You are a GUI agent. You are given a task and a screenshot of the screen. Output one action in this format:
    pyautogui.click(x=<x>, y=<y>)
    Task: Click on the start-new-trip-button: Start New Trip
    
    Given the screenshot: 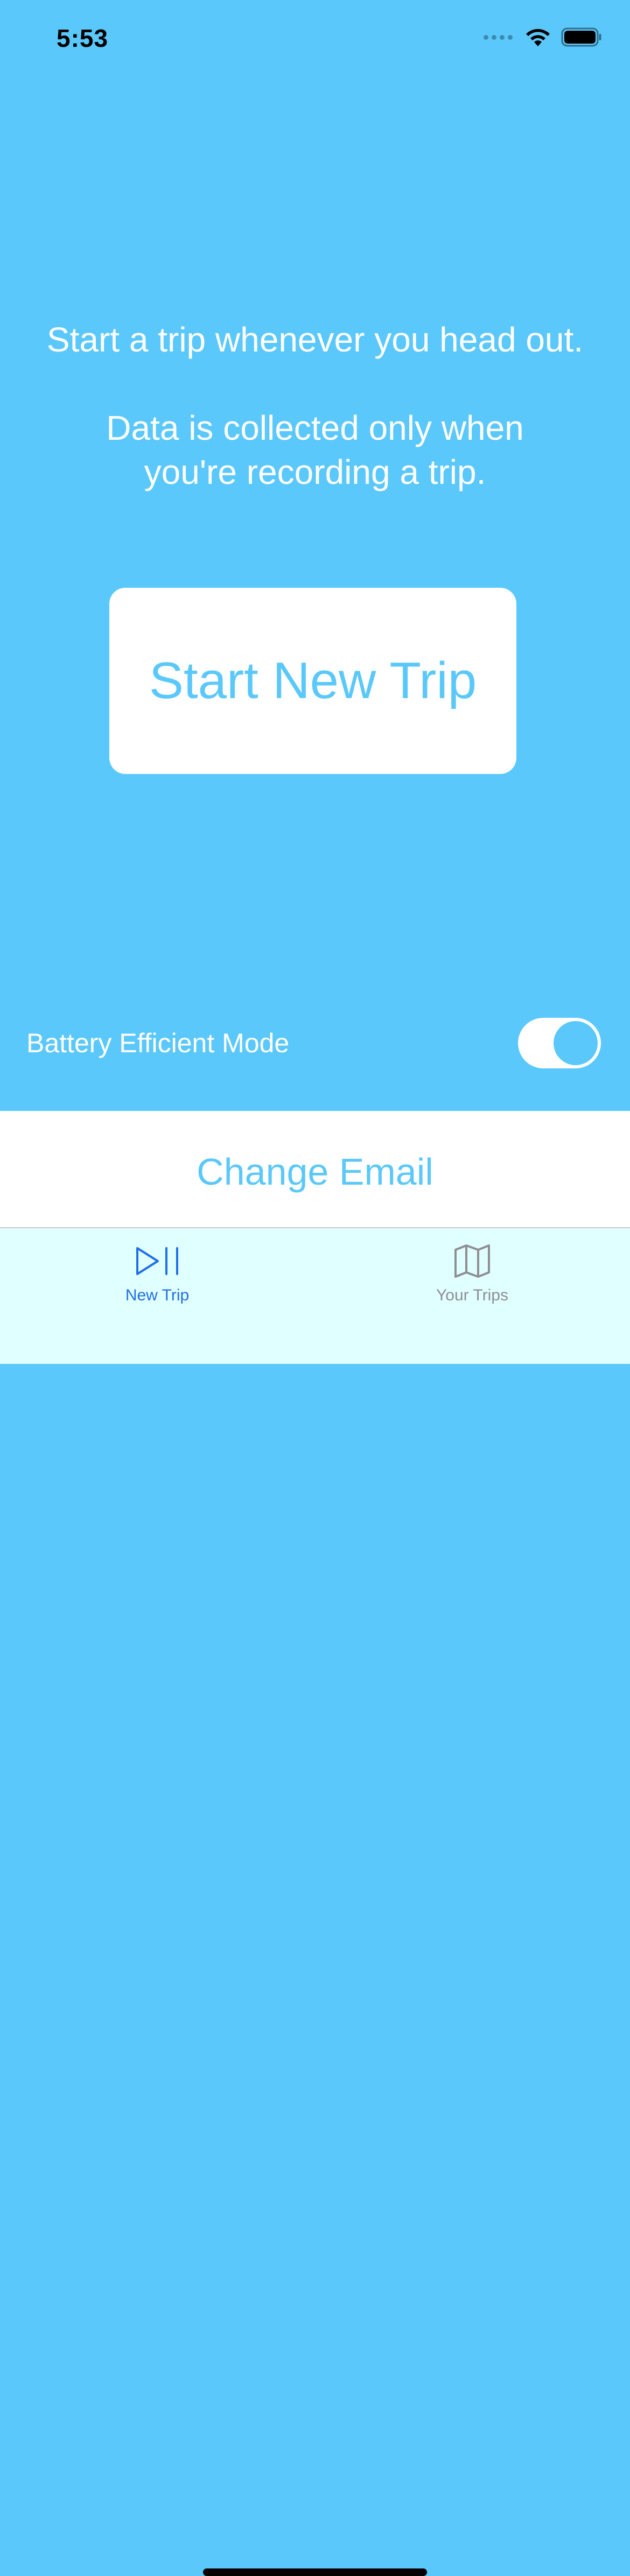 What is the action you would take?
    pyautogui.click(x=312, y=681)
    